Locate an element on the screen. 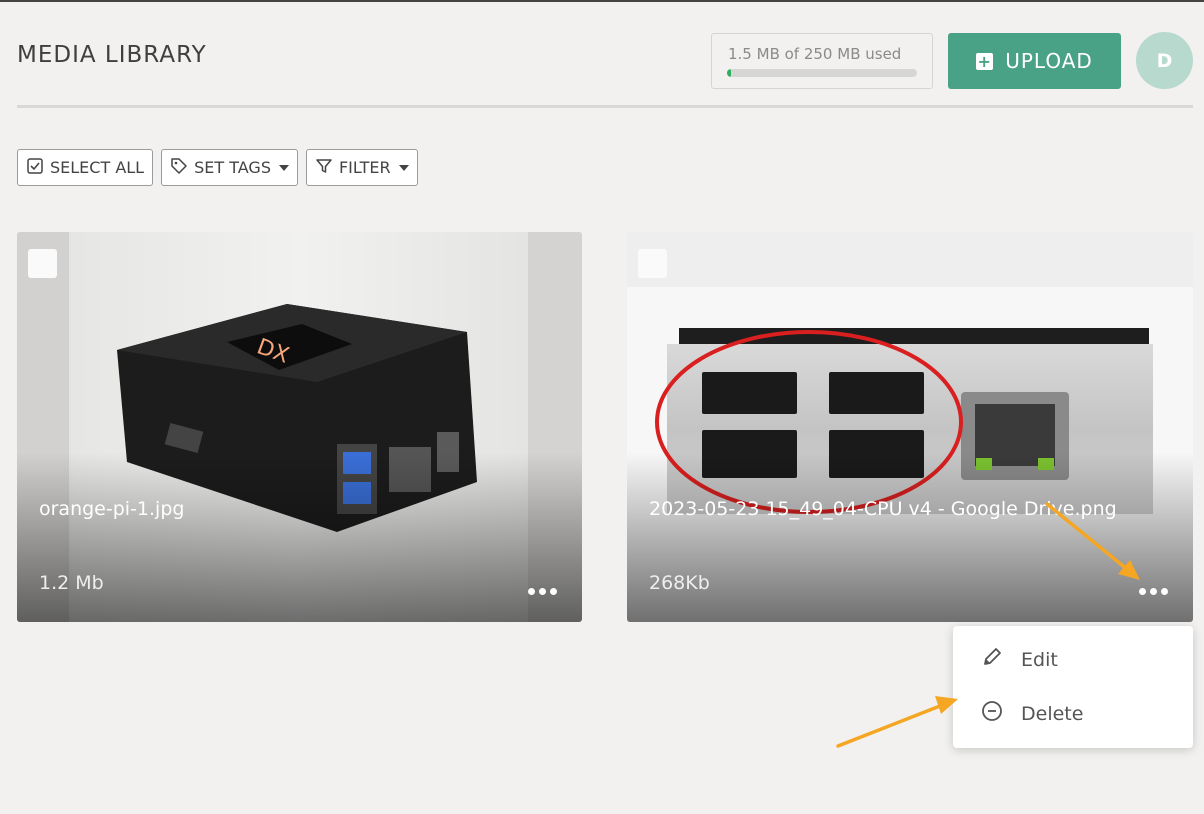 The image size is (1204, 814). filter-button: FILTER is located at coordinates (361, 167).